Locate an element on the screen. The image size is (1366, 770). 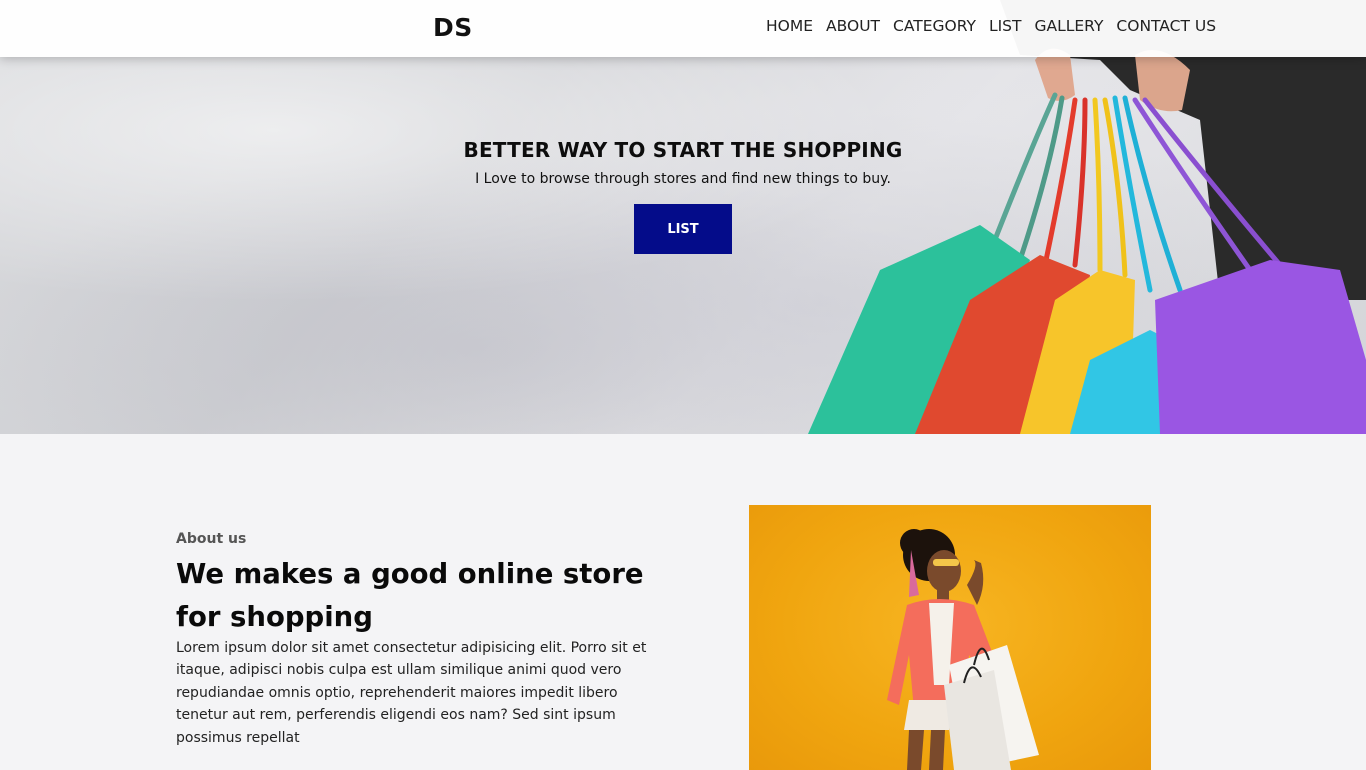
about-label: About us is located at coordinates (211, 539).